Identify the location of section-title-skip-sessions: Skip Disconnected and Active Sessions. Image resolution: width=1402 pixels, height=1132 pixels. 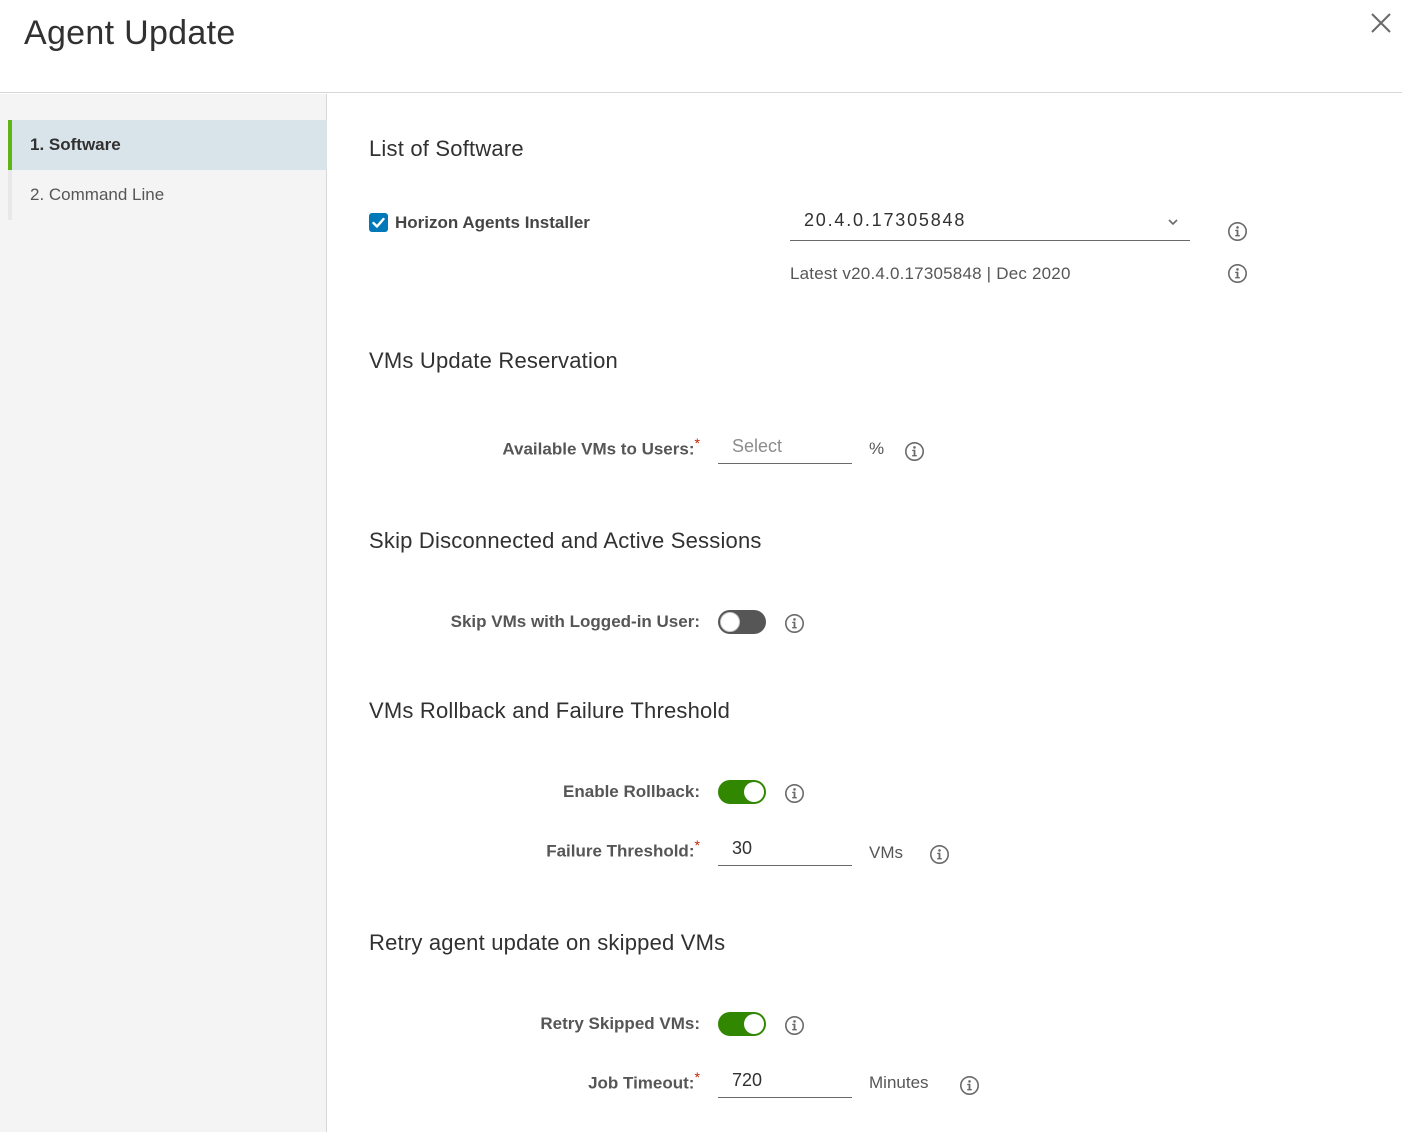
(565, 540).